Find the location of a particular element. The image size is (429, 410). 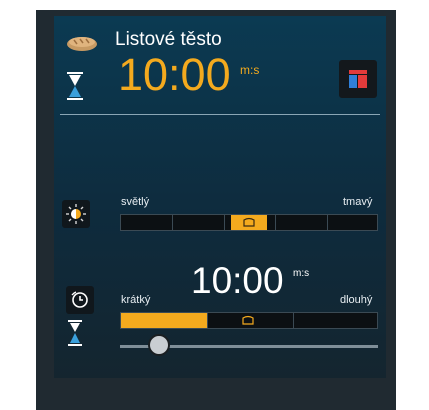

duration-time-unit: m:s is located at coordinates (301, 273).